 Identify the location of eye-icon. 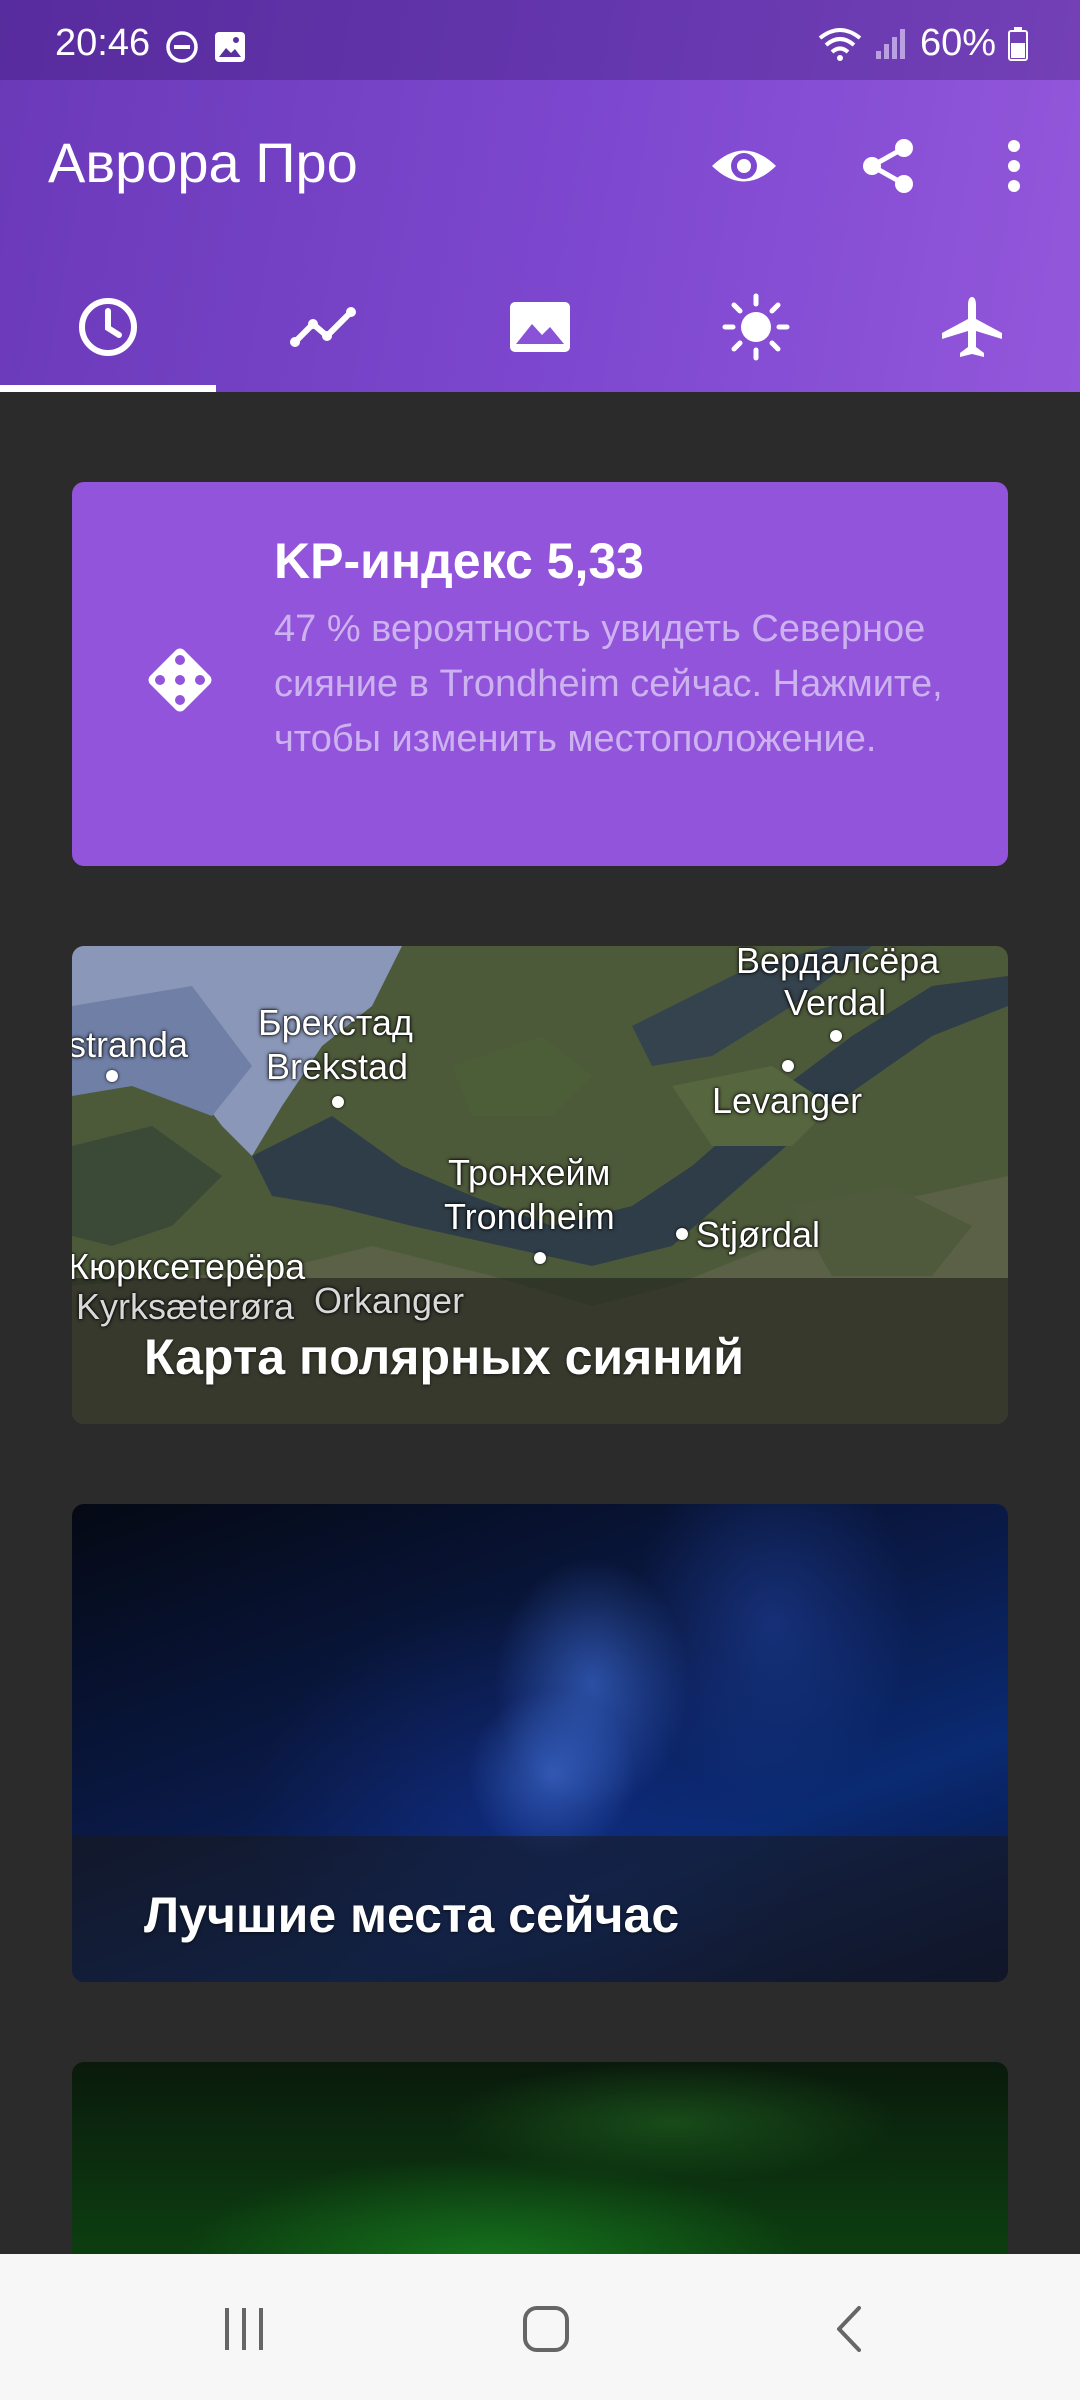
(744, 166).